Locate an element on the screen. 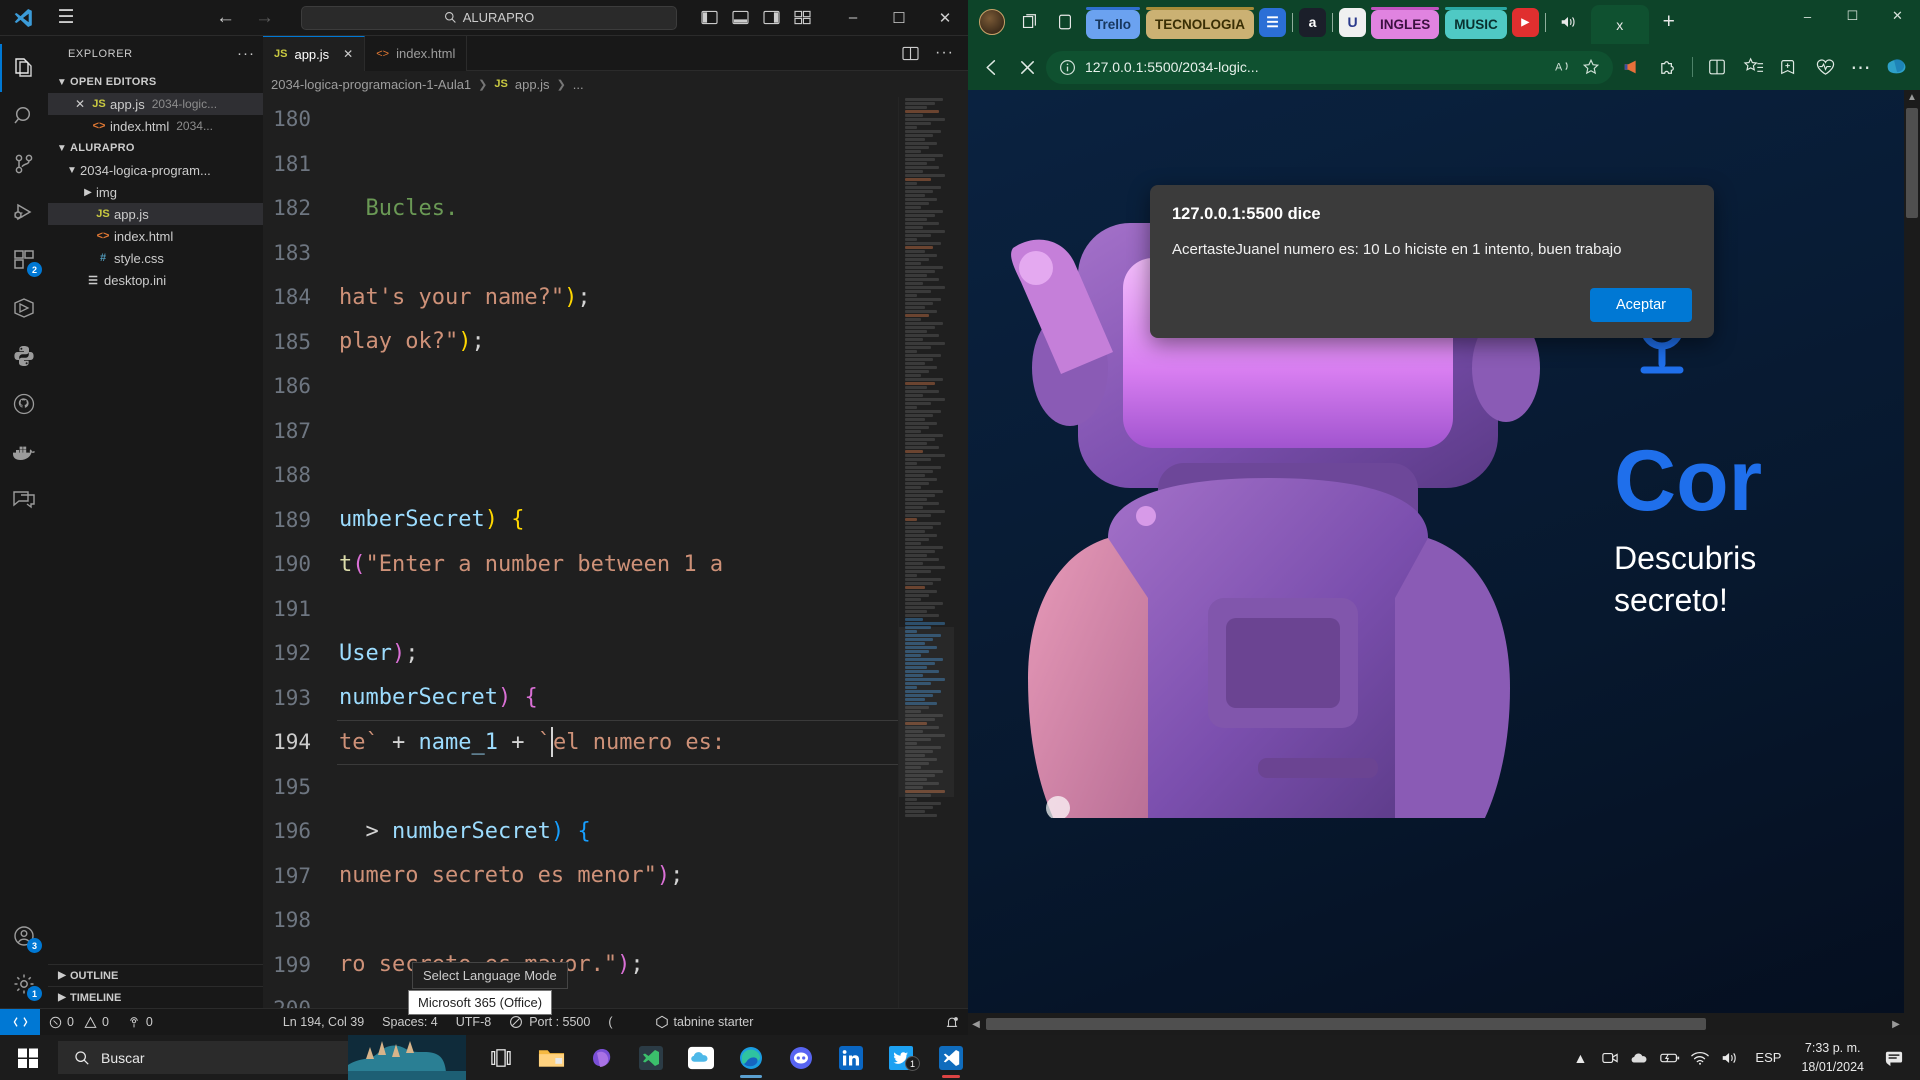 Image resolution: width=1920 pixels, height=1080 pixels. tab-group-music: MUSIC is located at coordinates (1476, 22).